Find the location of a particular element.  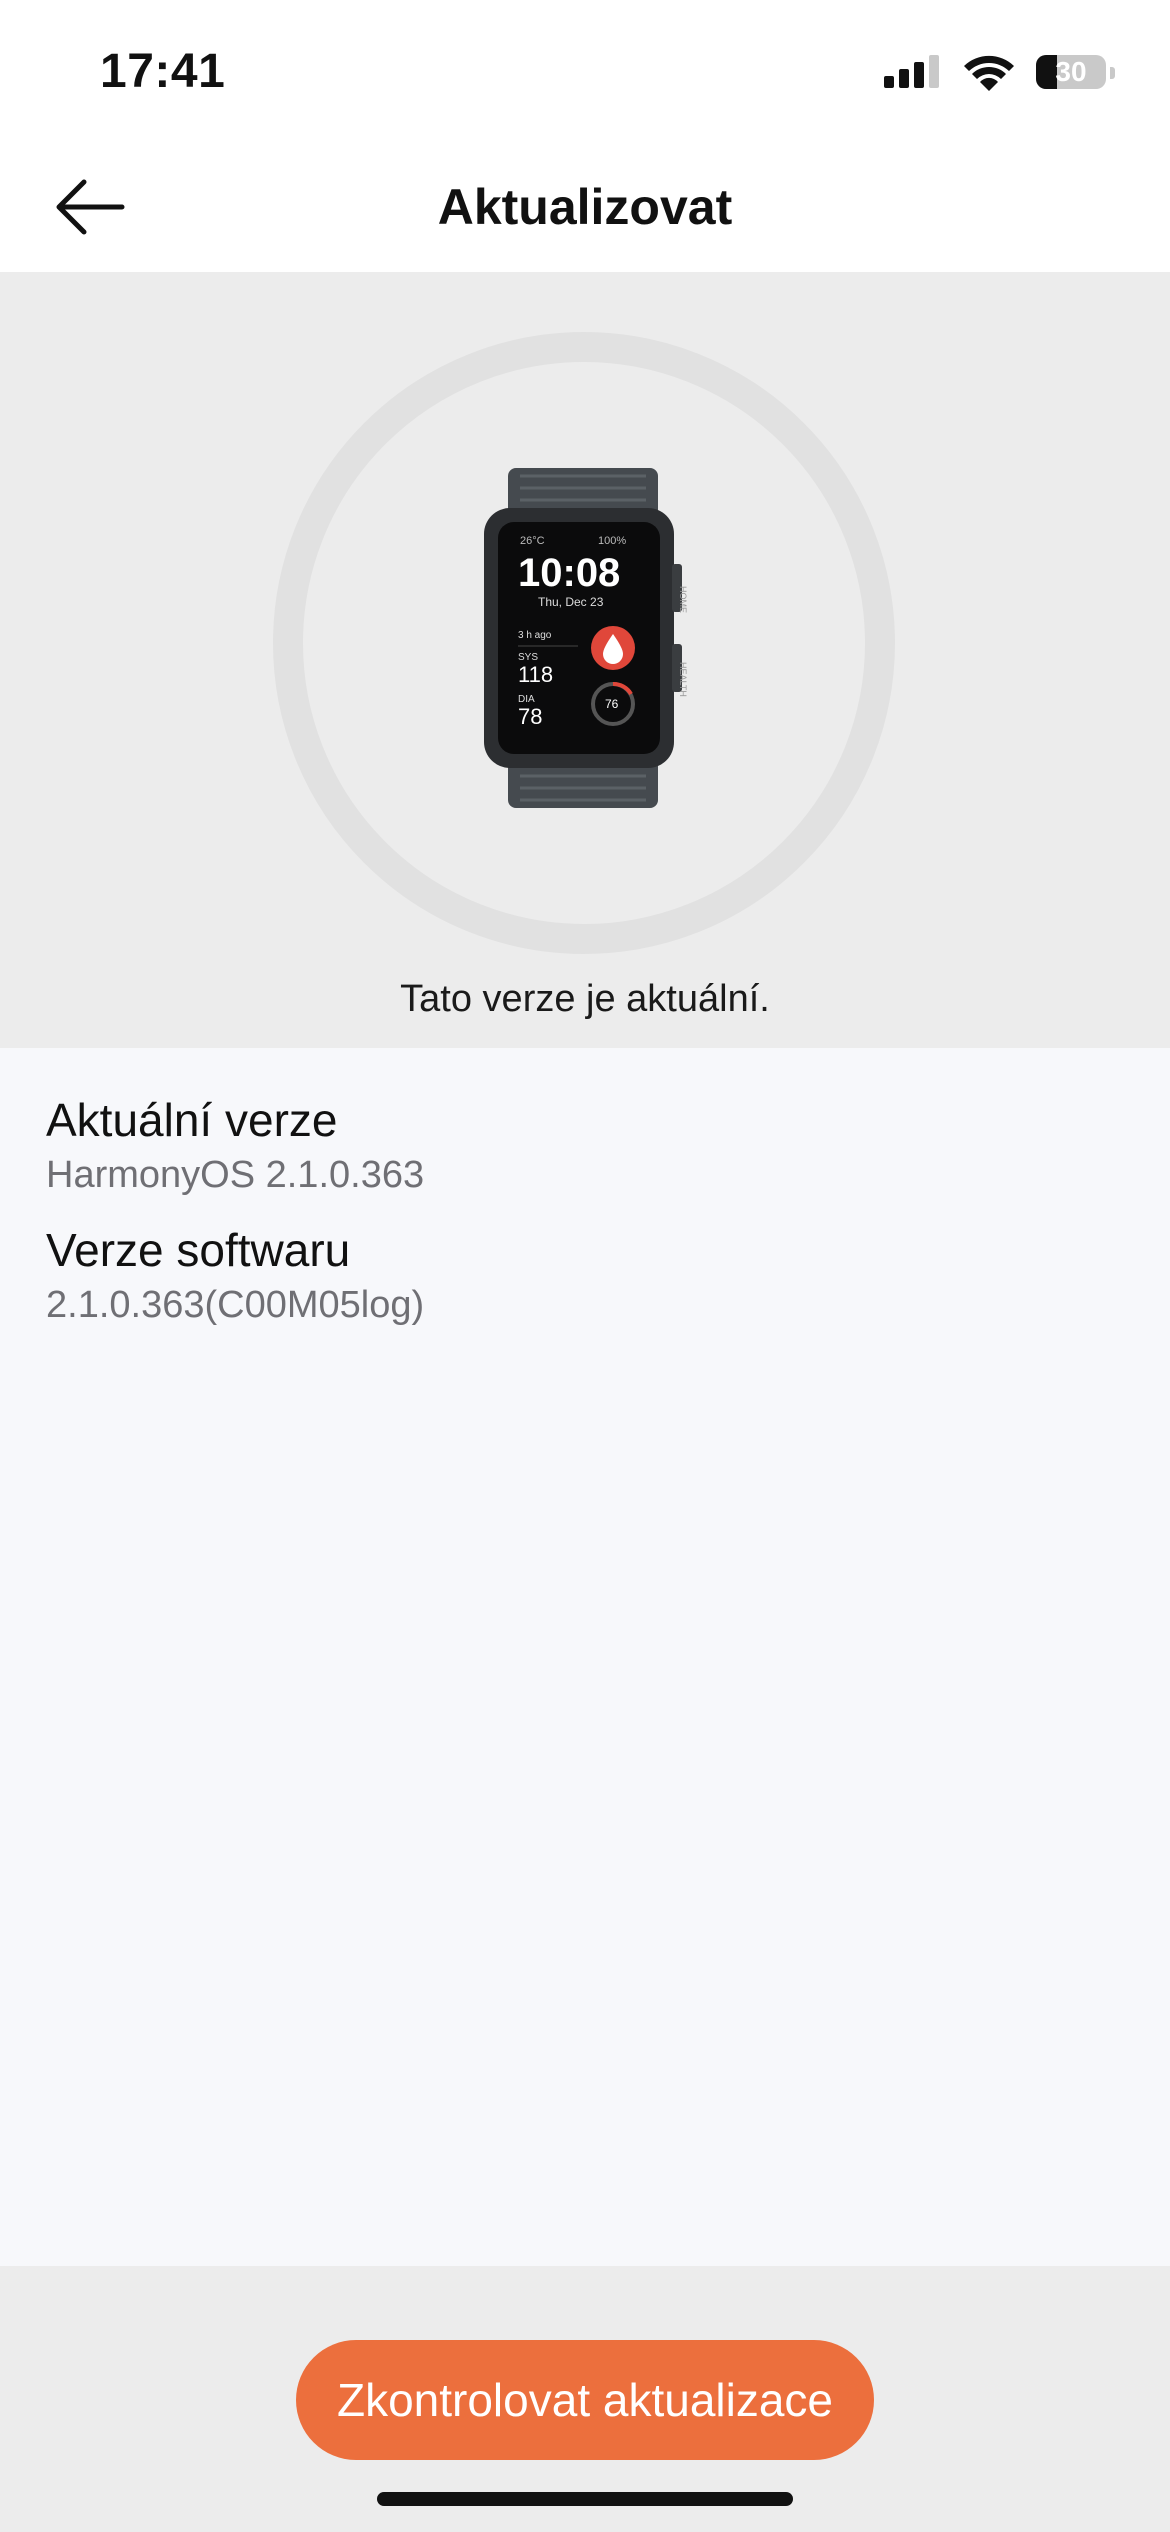

battery-level: 30 is located at coordinates (1071, 71).